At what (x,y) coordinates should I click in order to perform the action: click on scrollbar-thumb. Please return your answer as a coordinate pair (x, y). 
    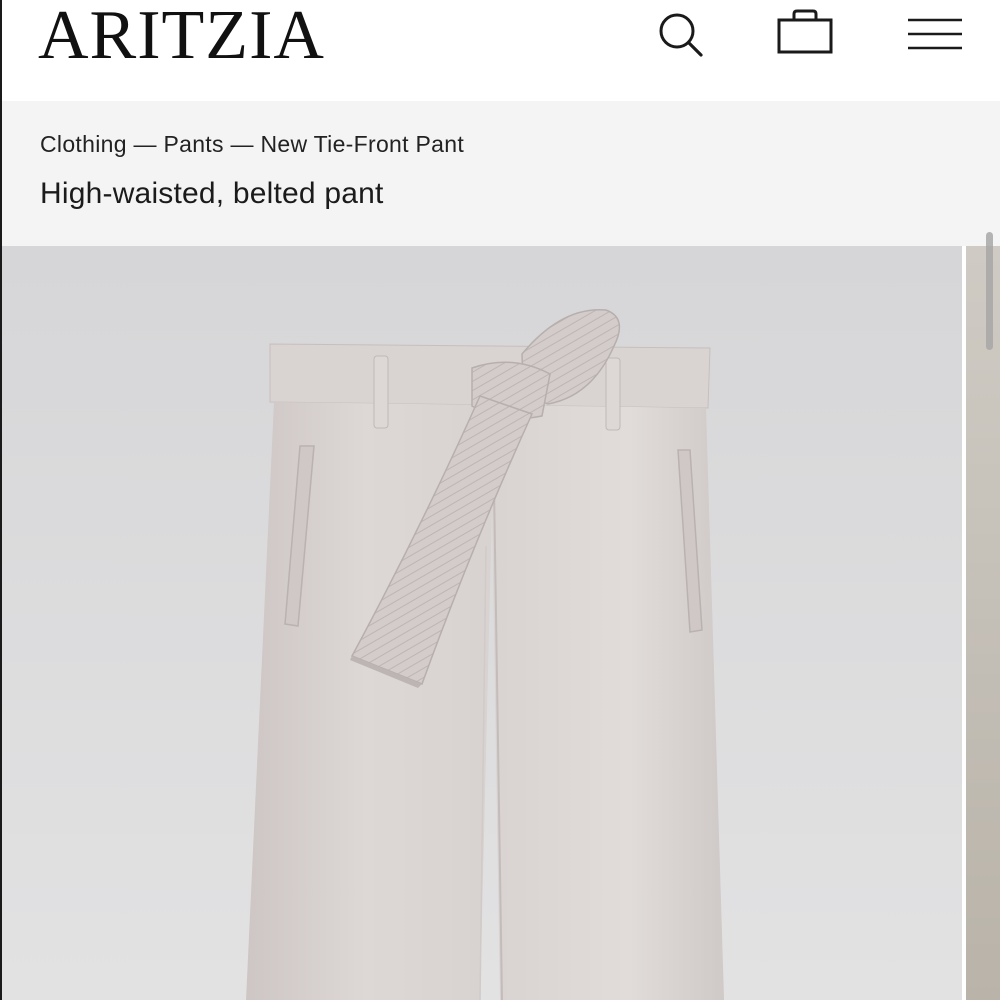
    Looking at the image, I should click on (989, 291).